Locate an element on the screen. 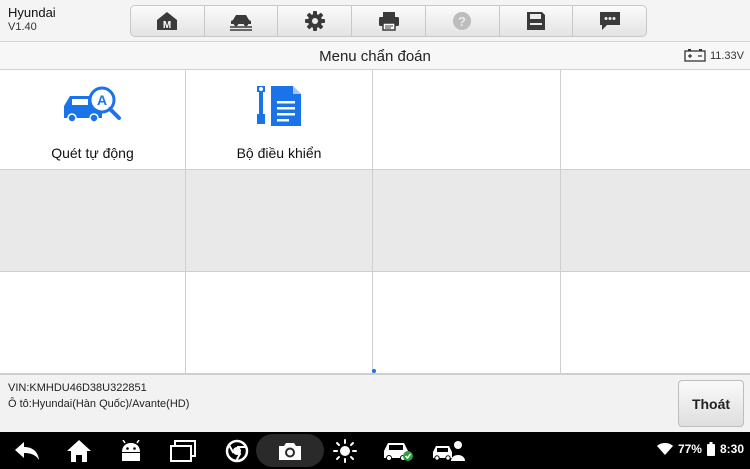 This screenshot has width=750, height=469. vehicle-button is located at coordinates (242, 21).